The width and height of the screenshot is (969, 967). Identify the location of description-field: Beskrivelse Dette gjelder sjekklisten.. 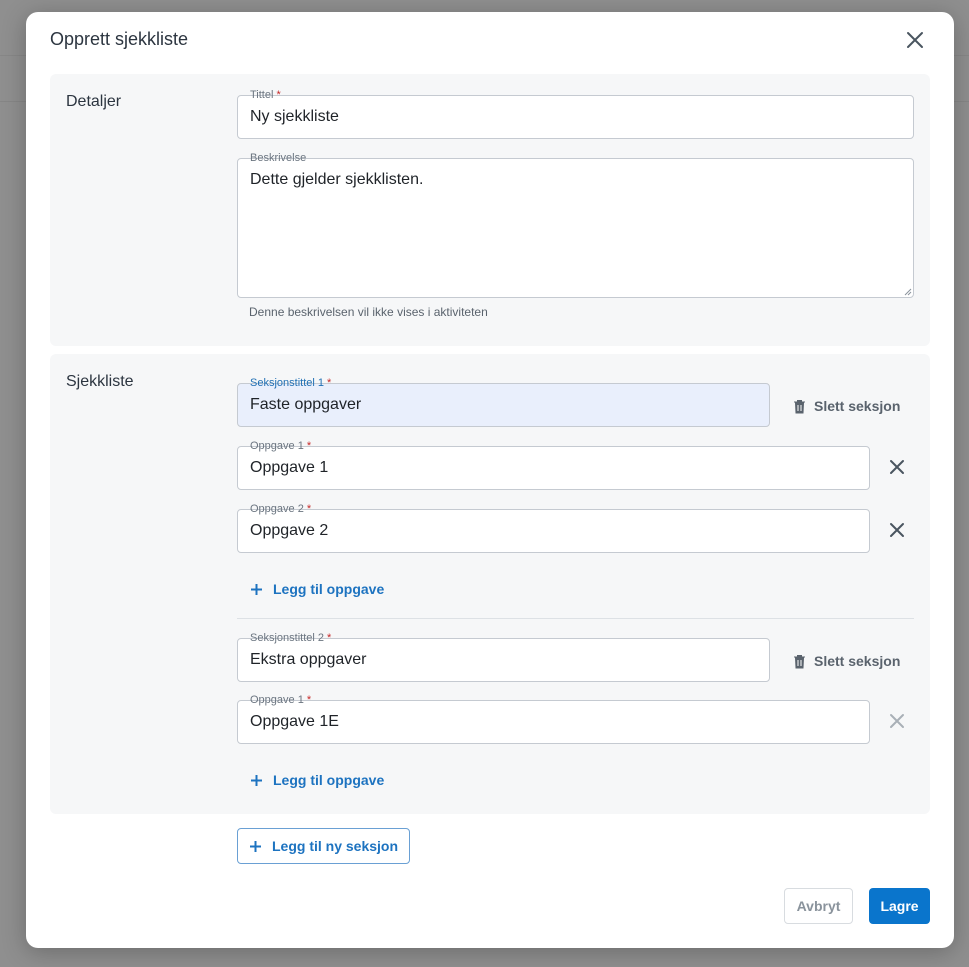
(575, 224).